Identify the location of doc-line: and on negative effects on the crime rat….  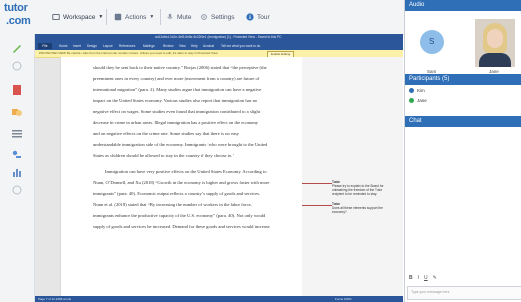
(166, 133).